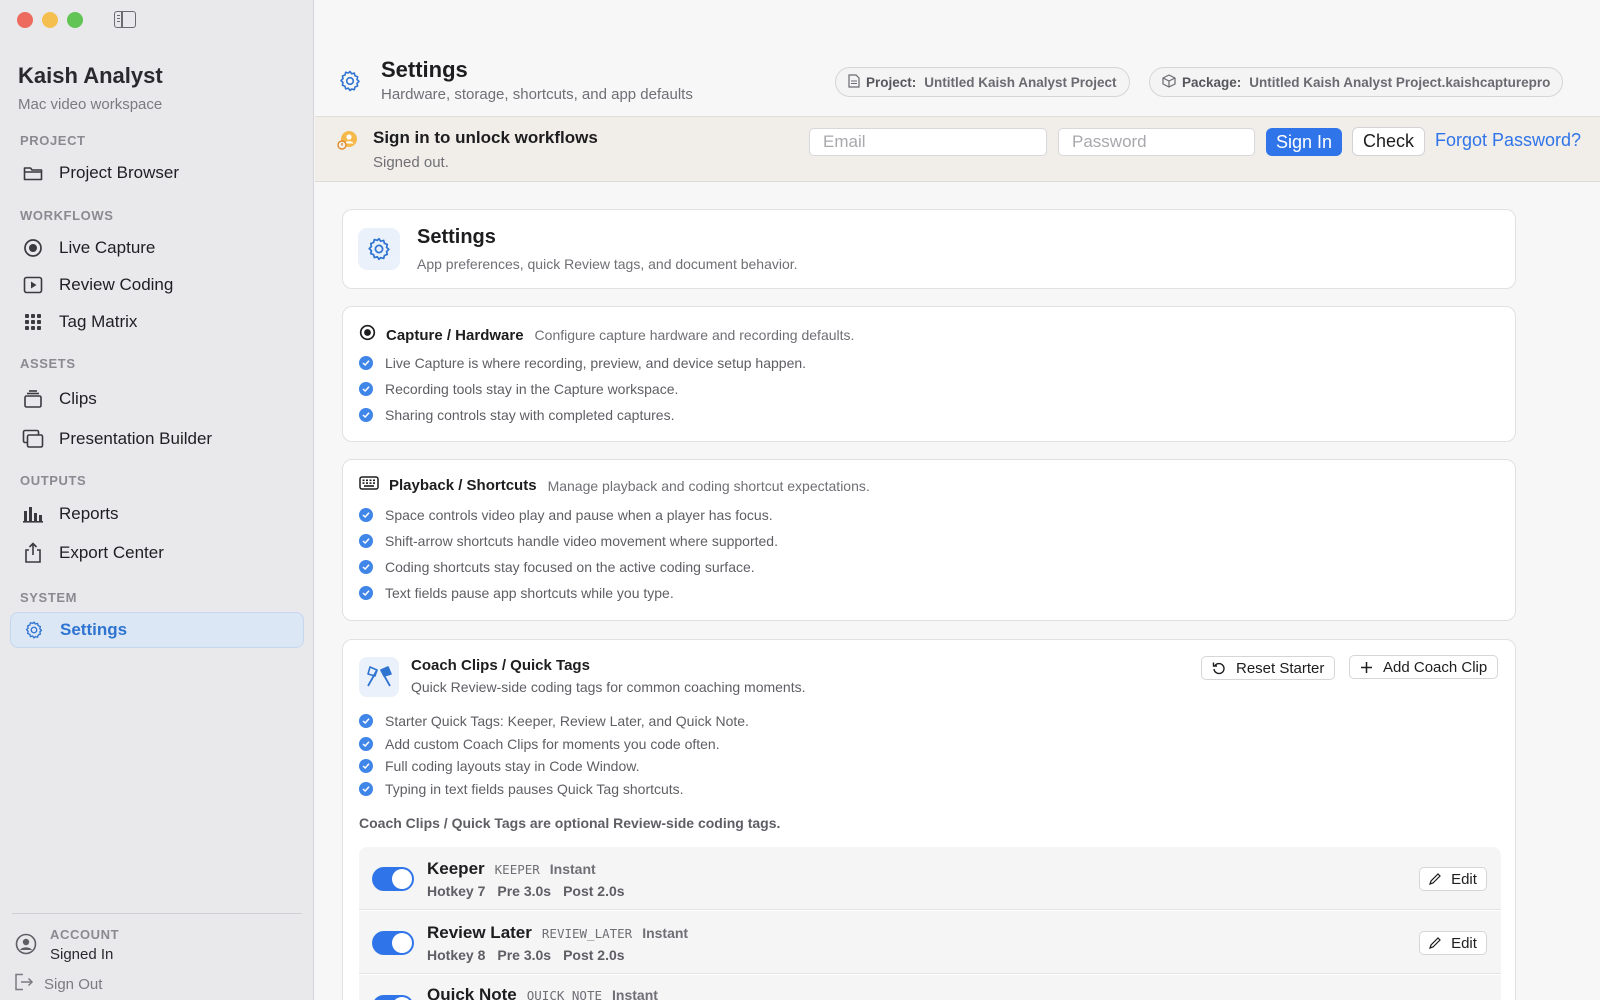  What do you see at coordinates (75, 20) in the screenshot?
I see `zoom-window-button` at bounding box center [75, 20].